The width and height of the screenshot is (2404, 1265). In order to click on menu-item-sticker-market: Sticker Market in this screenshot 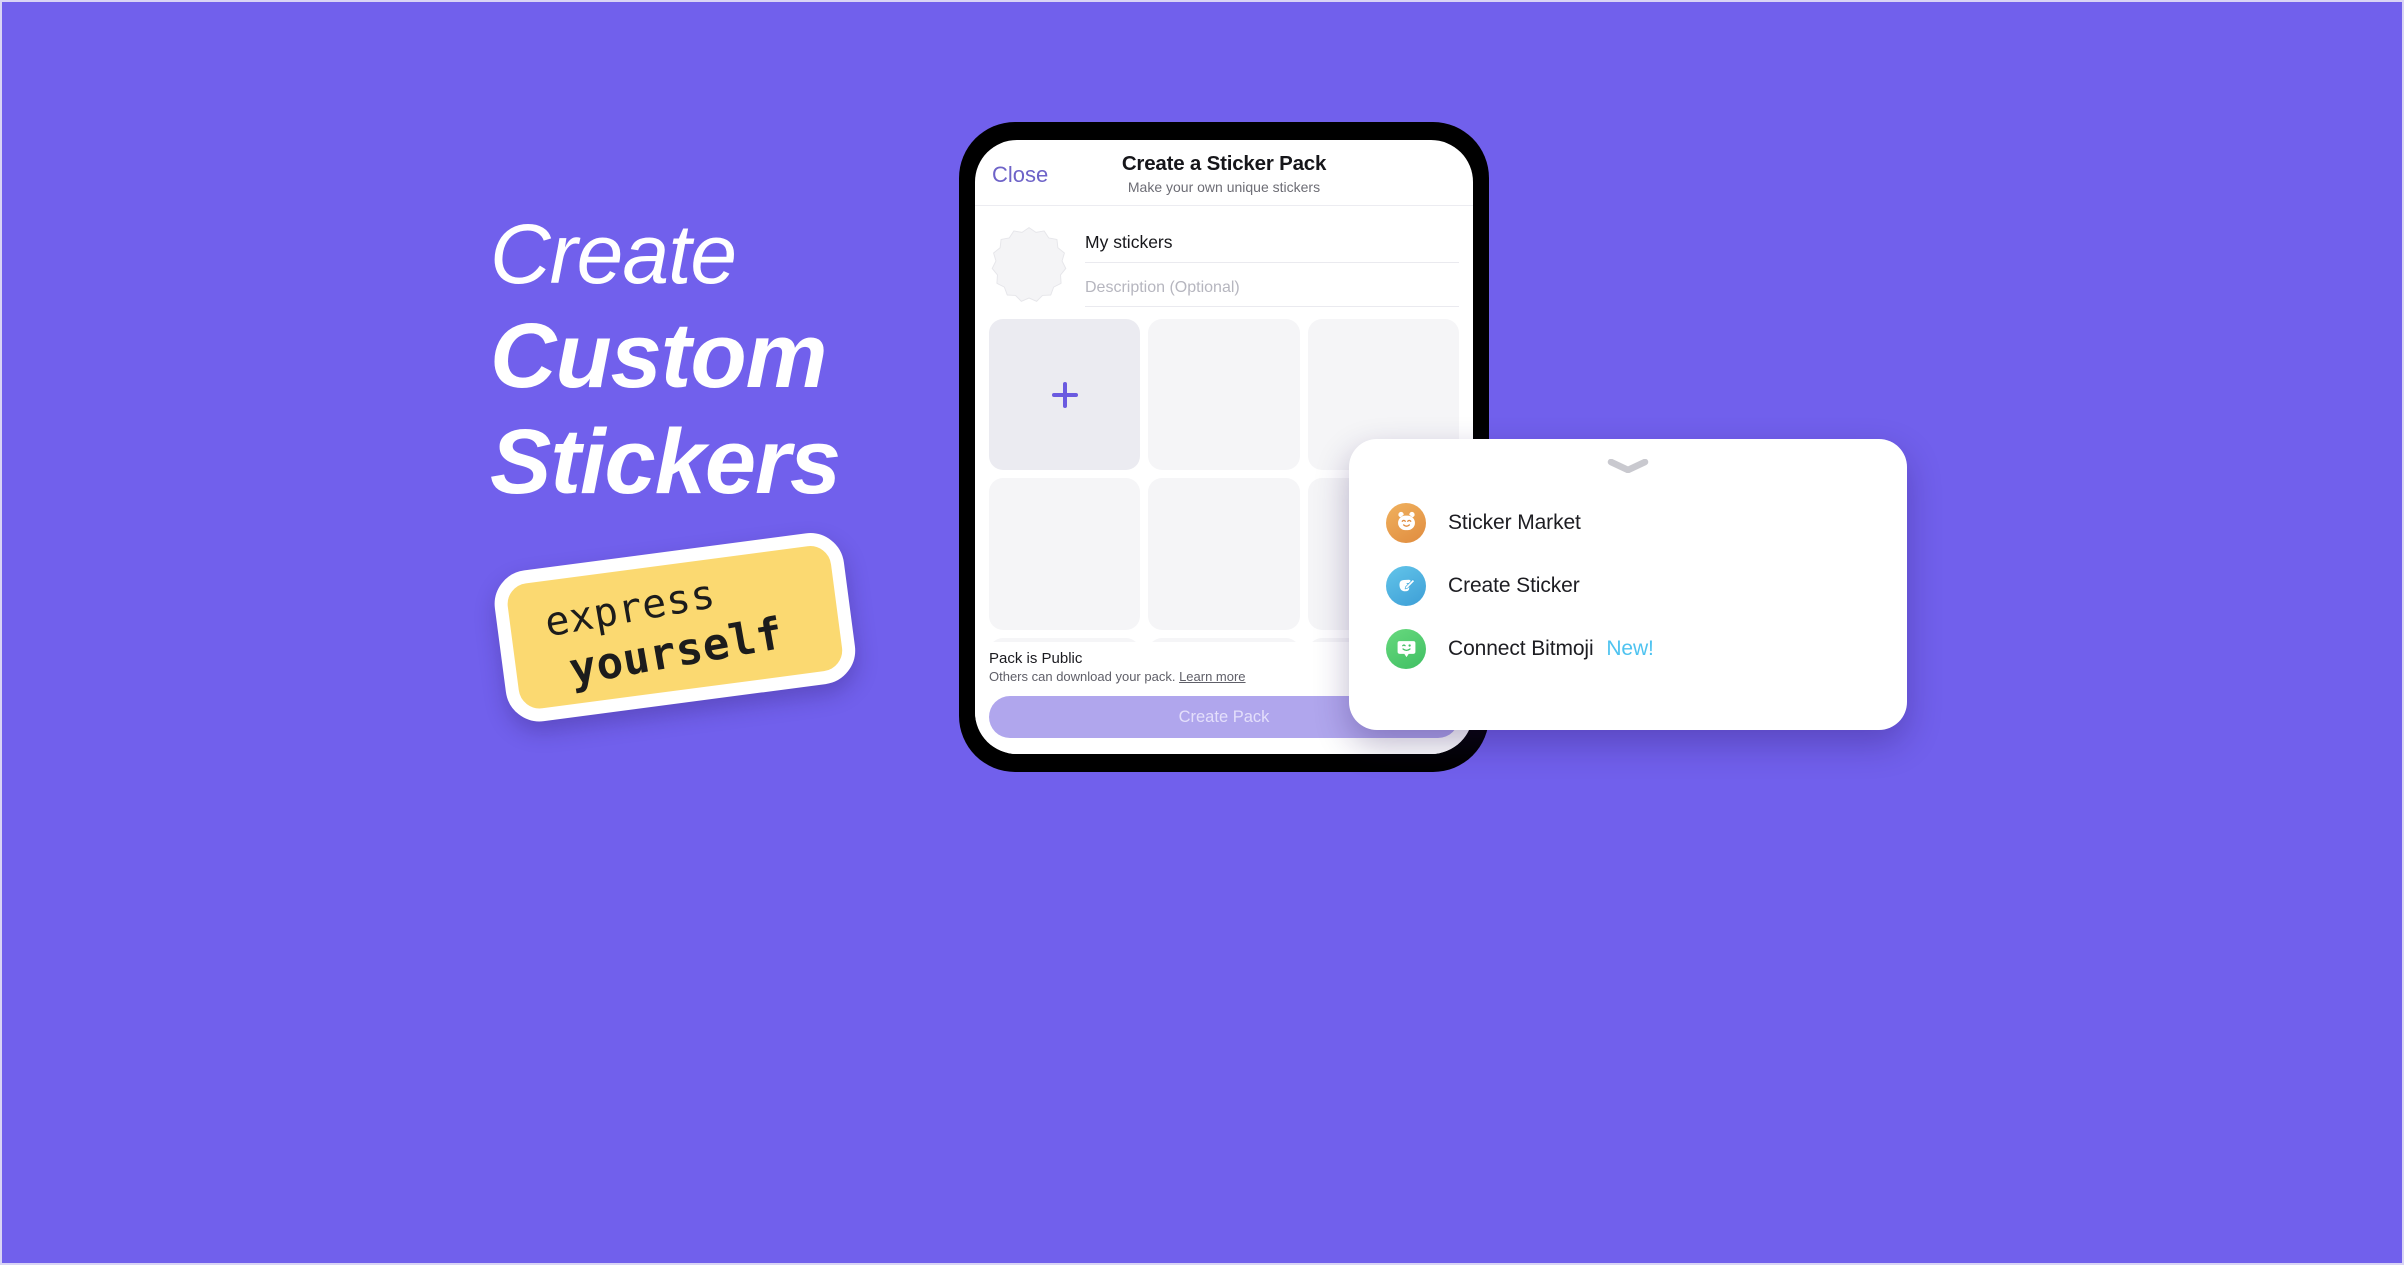, I will do `click(1628, 522)`.